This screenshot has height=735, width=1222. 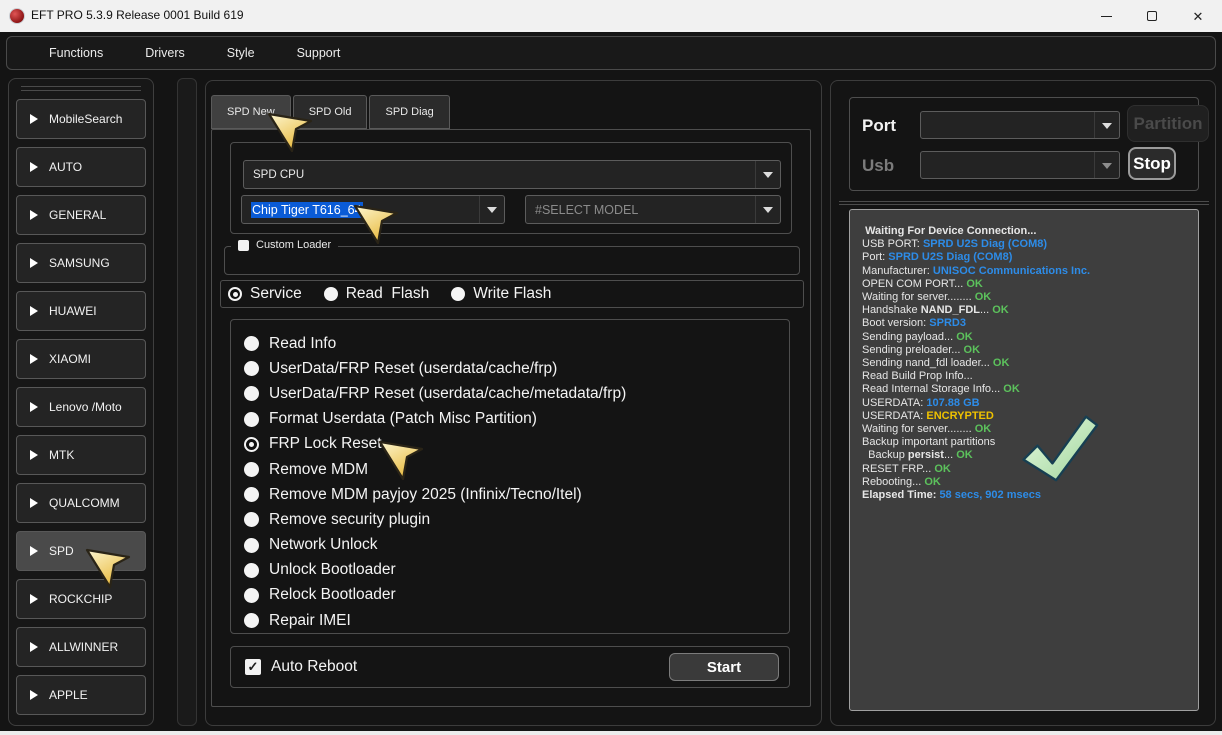 I want to click on sidebar-item-samsung: SAMSUNG, so click(x=81, y=263).